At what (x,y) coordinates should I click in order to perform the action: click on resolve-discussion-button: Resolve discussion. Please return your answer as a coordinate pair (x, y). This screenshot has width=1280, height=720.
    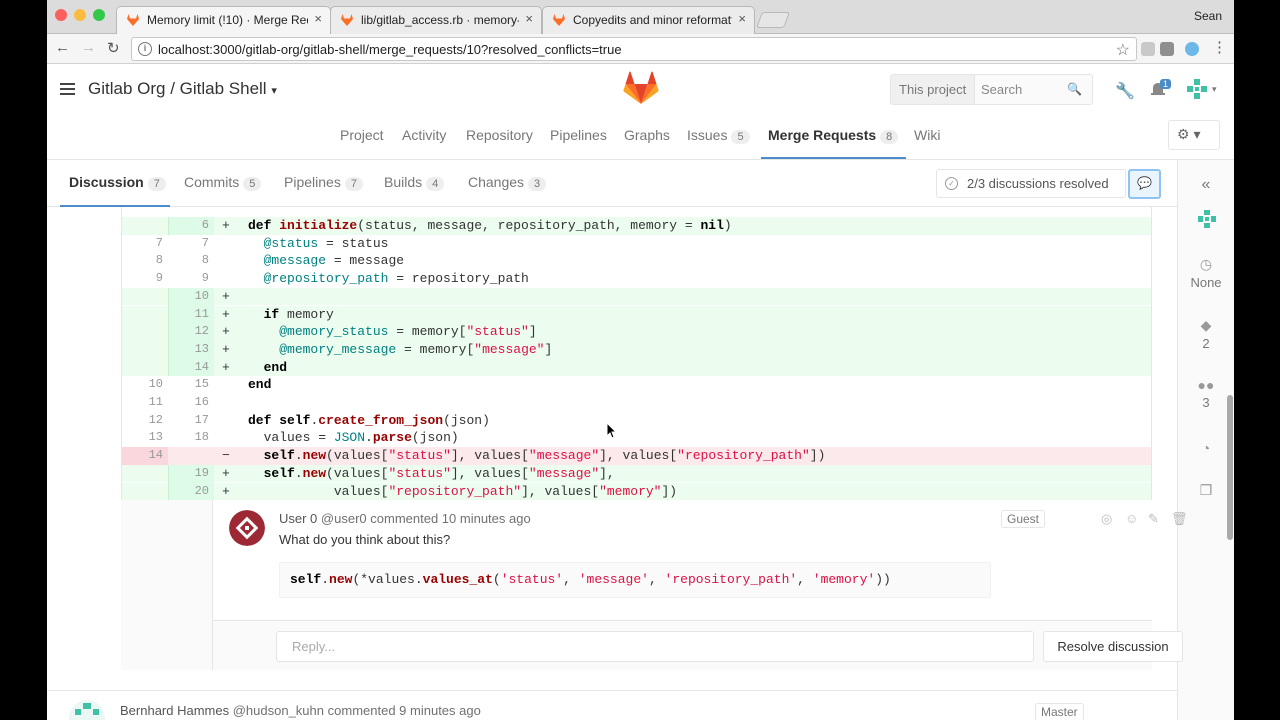
    Looking at the image, I should click on (1113, 646).